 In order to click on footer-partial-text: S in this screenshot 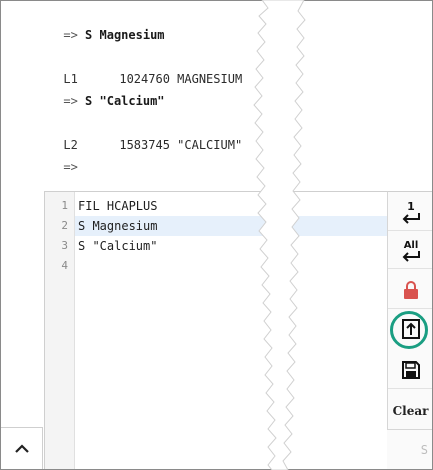, I will do `click(424, 449)`.